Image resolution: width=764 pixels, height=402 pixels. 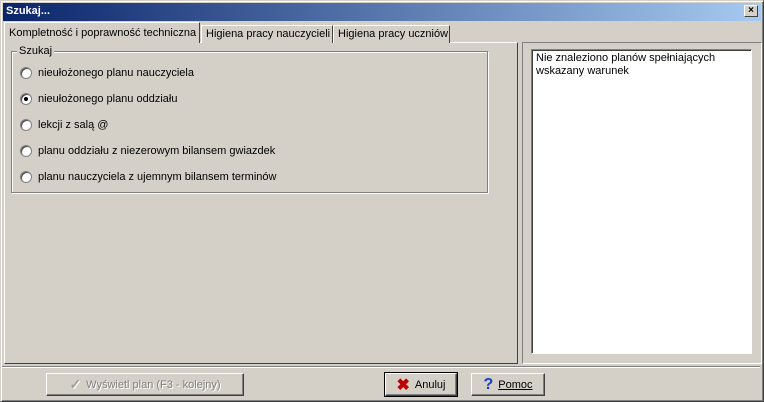 What do you see at coordinates (26, 99) in the screenshot?
I see `radio-button-checked` at bounding box center [26, 99].